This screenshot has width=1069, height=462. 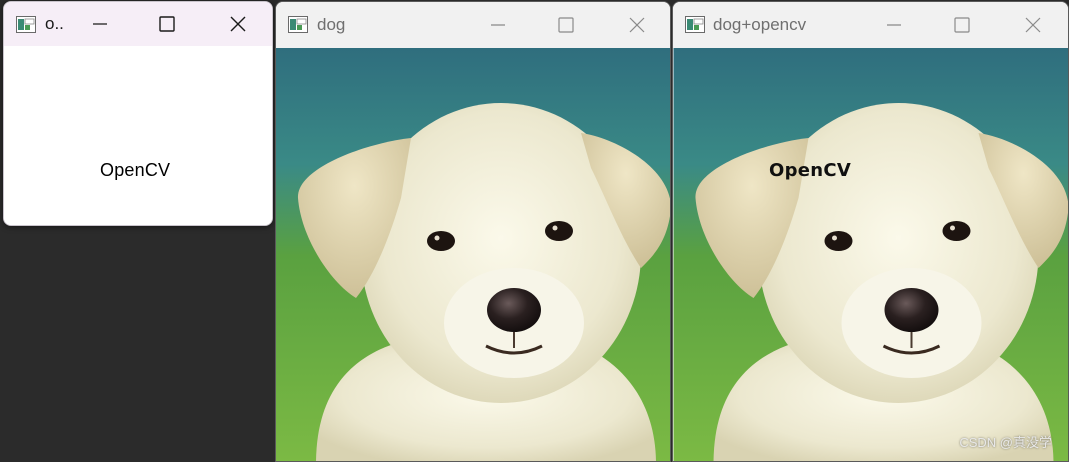 What do you see at coordinates (54, 23) in the screenshot?
I see `window-title: o..` at bounding box center [54, 23].